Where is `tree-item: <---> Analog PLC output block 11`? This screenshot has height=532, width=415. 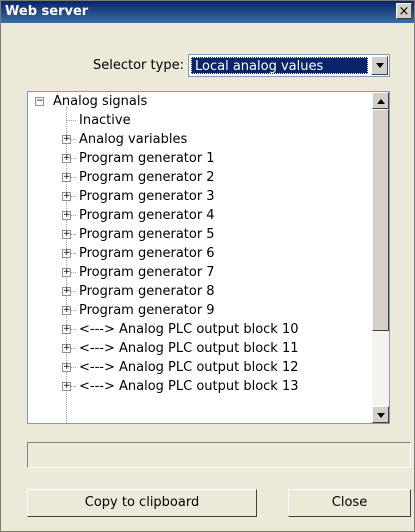
tree-item: <---> Analog PLC output block 11 is located at coordinates (189, 348).